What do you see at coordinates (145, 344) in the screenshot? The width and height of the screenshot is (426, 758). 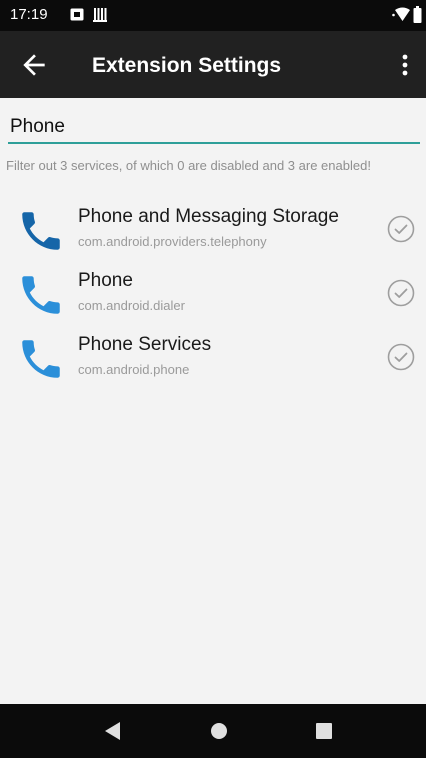 I see `service-name: Phone Services` at bounding box center [145, 344].